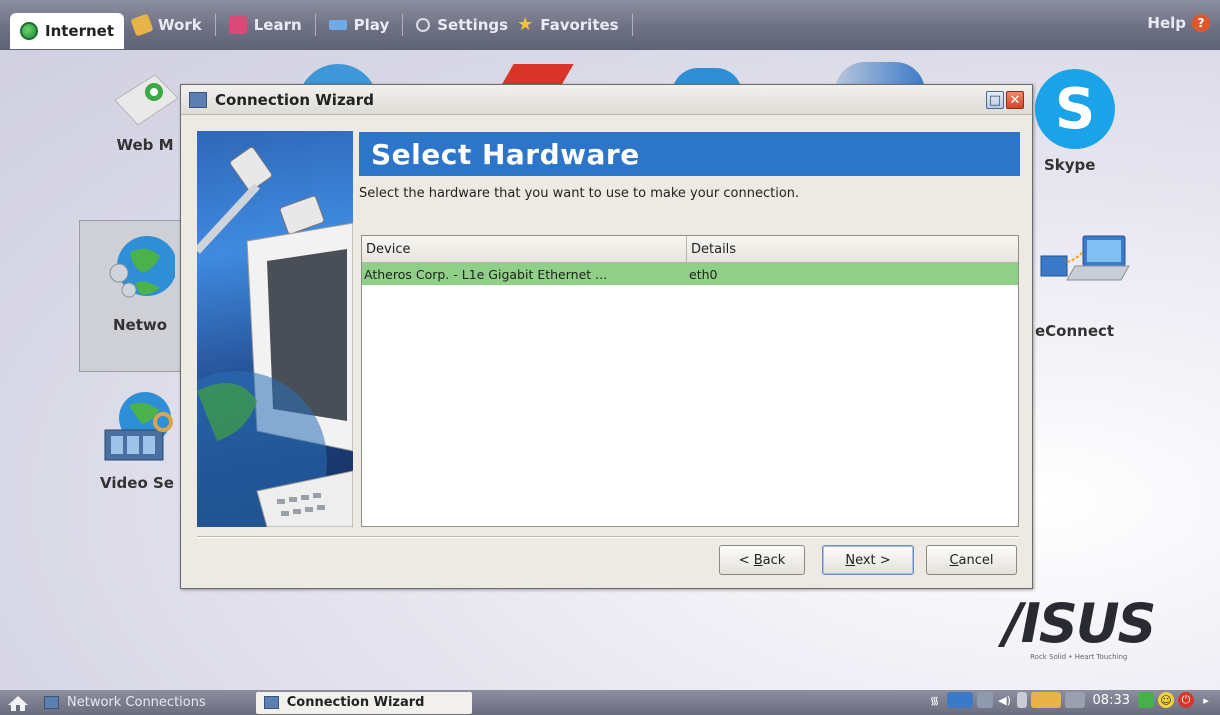  What do you see at coordinates (1201, 23) in the screenshot?
I see `help-icon: ?` at bounding box center [1201, 23].